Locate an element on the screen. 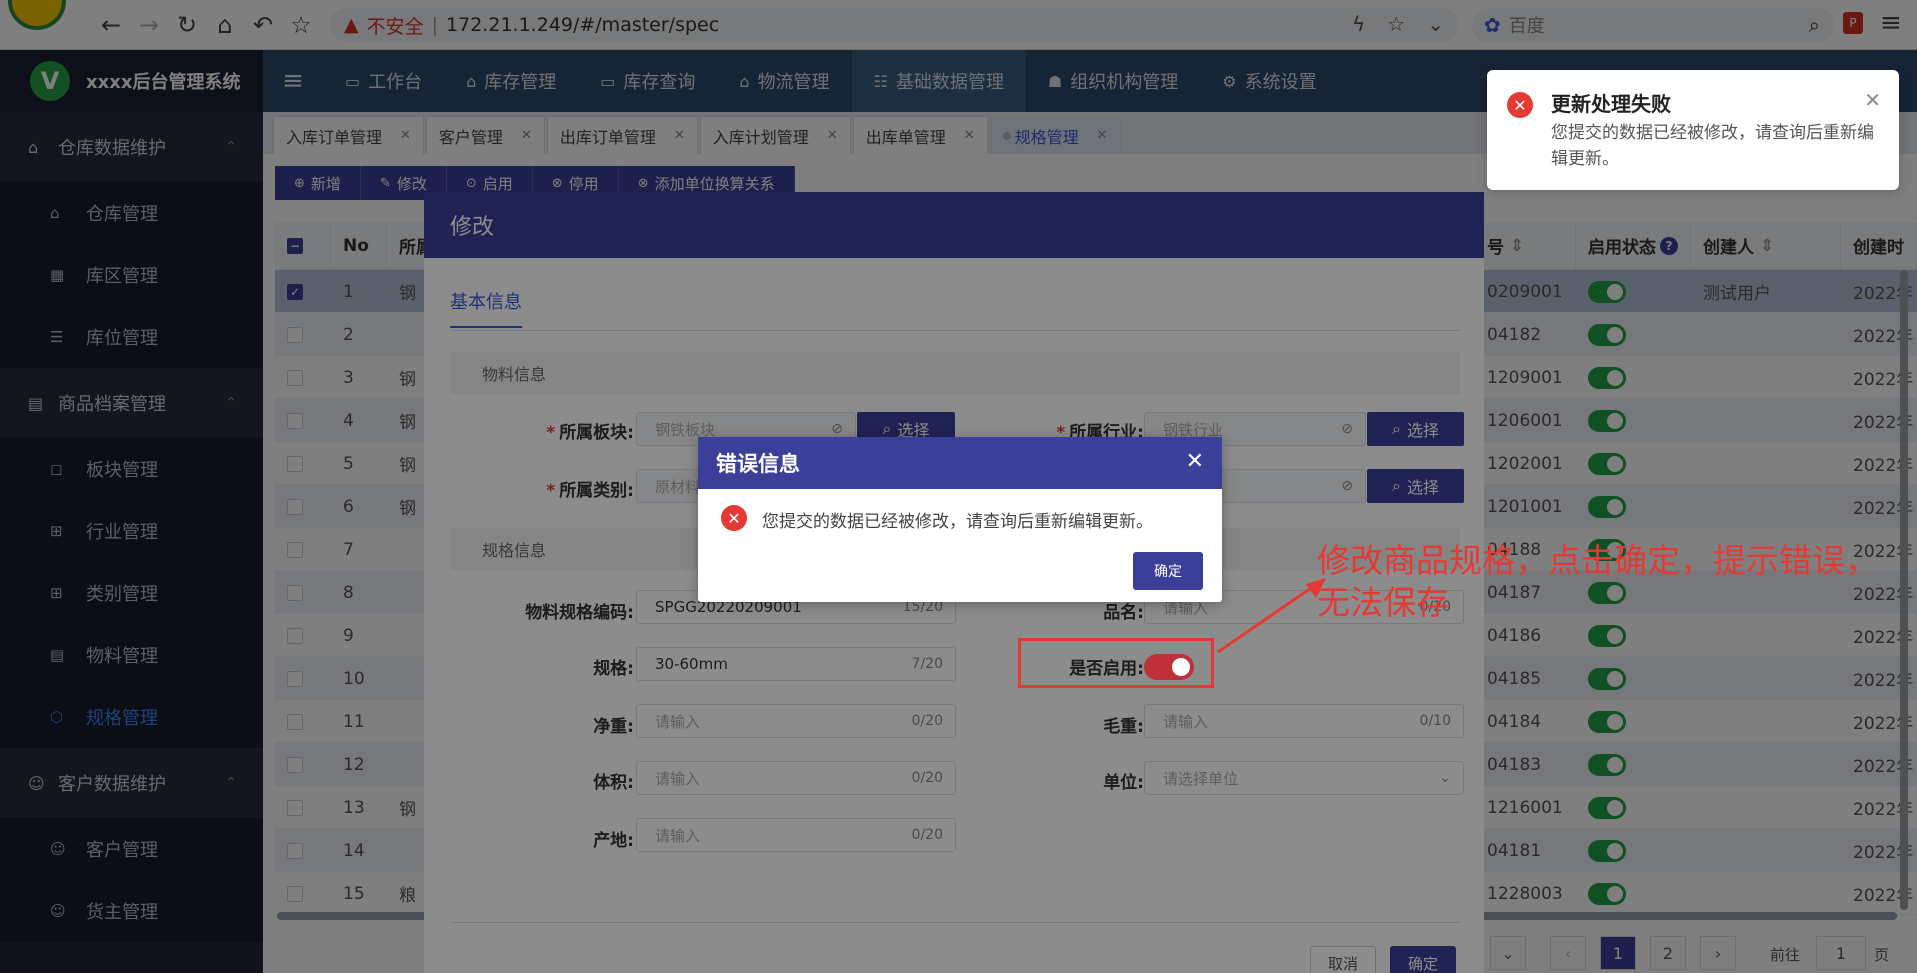 This screenshot has width=1917, height=973. error-dialog: 错误信息 ✕ ✕ 您提交的数据已经被修改，请查询后重新编辑更新。 确定 is located at coordinates (960, 519).